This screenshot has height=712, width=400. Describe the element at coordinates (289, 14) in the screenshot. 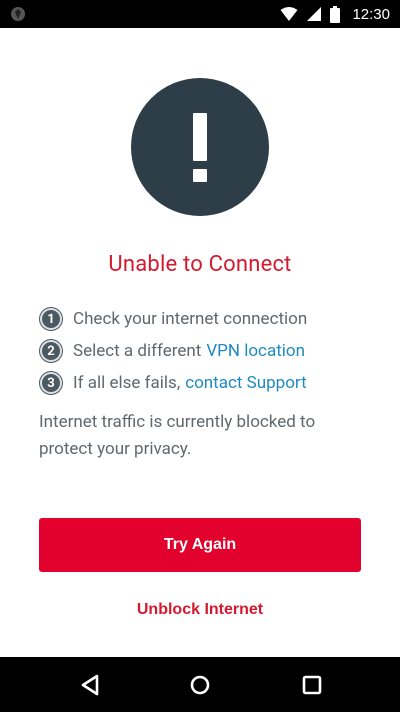

I see `wifi-icon` at that location.